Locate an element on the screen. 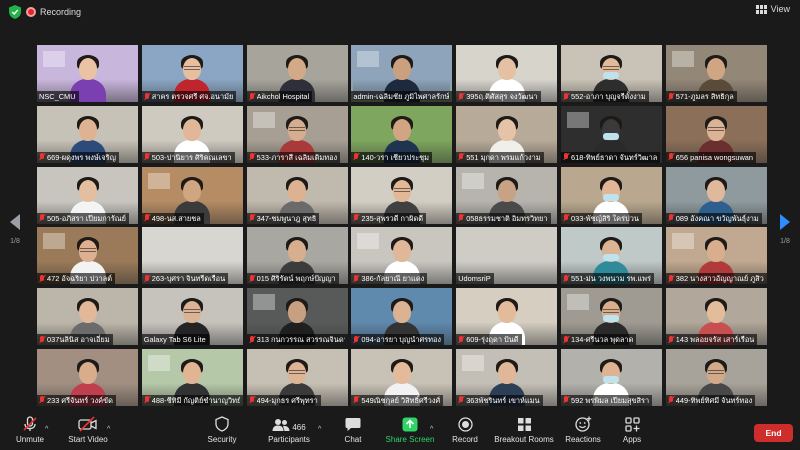 This screenshot has height=450, width=800. participant-tile: 134-ศรีนวล พุดลาด is located at coordinates (611, 317).